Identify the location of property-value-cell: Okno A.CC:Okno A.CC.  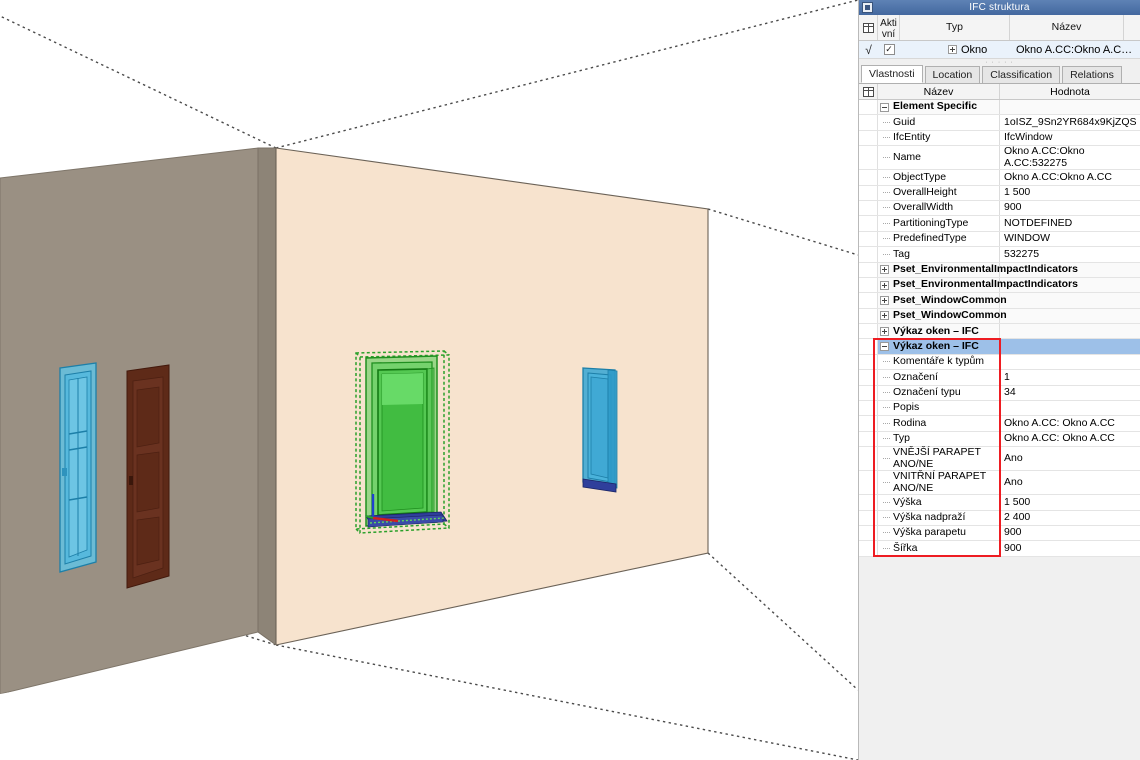
(1070, 177).